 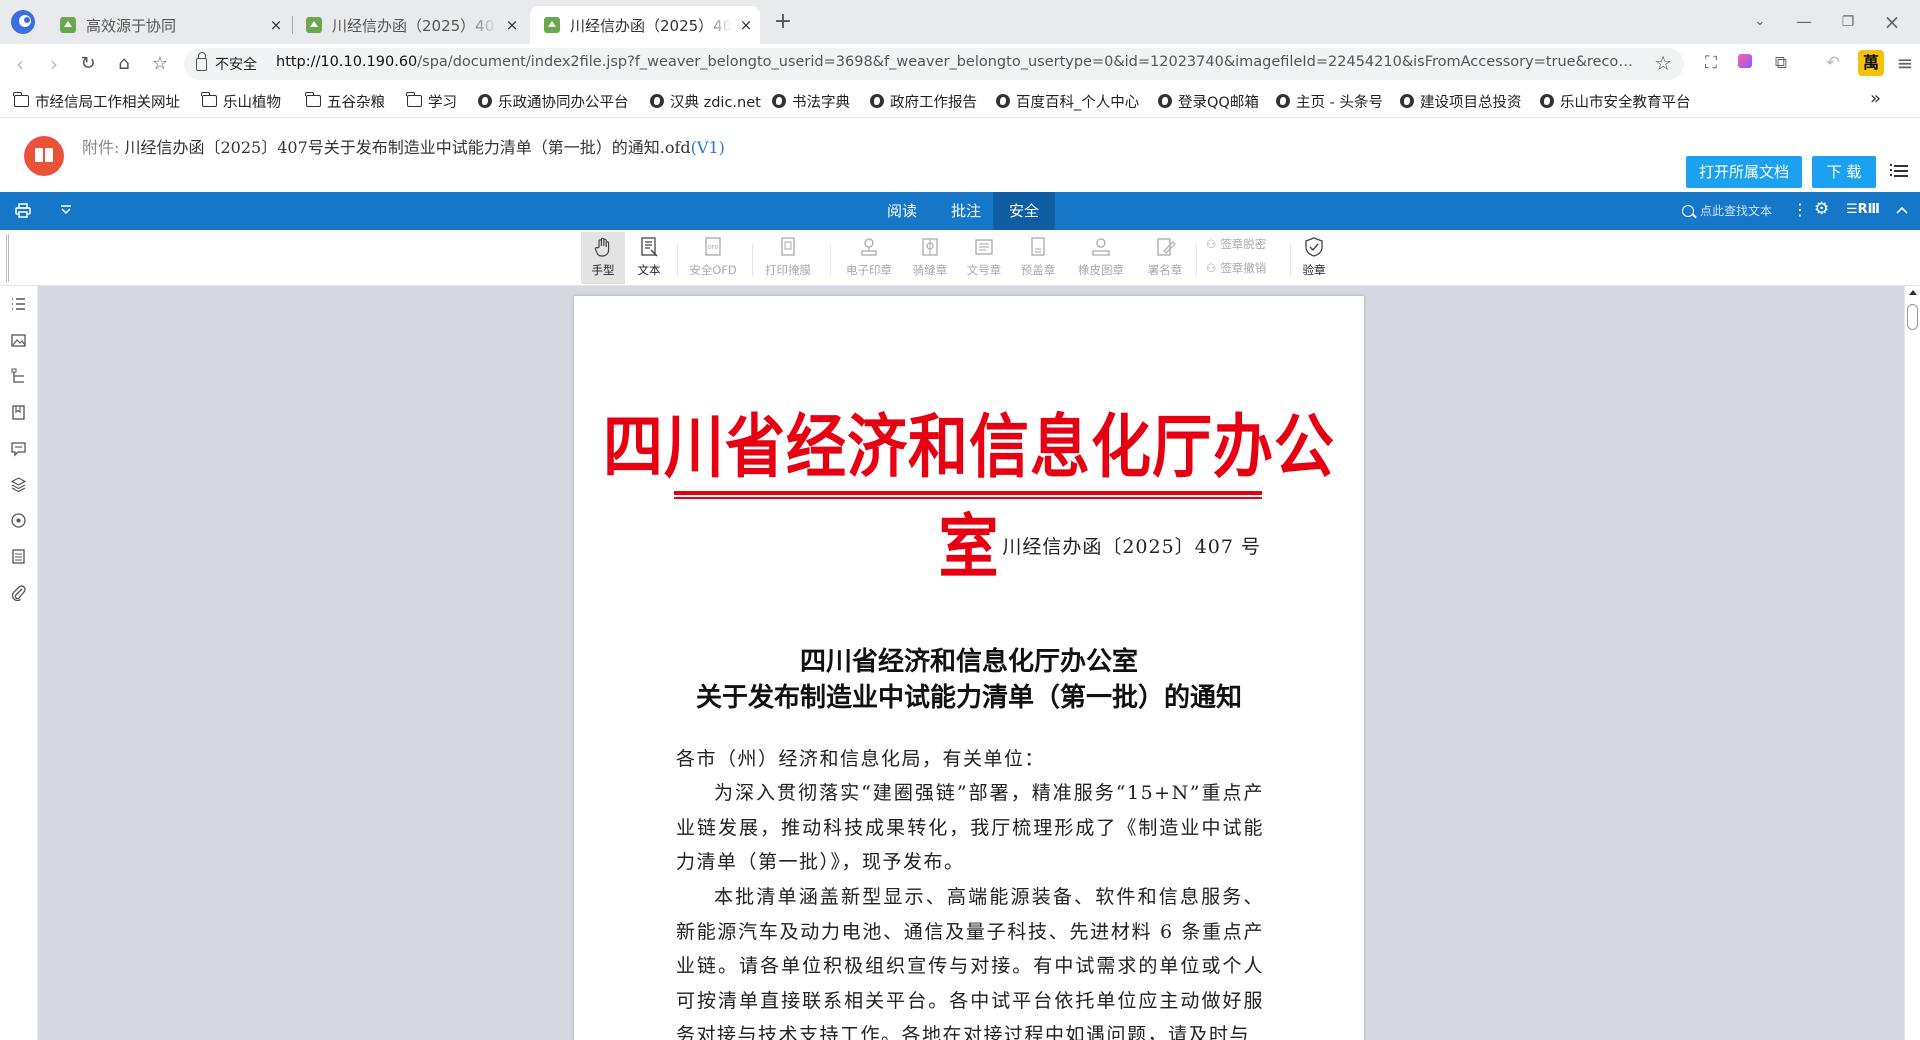 What do you see at coordinates (431, 101) in the screenshot?
I see `bookmark-folder: 学习` at bounding box center [431, 101].